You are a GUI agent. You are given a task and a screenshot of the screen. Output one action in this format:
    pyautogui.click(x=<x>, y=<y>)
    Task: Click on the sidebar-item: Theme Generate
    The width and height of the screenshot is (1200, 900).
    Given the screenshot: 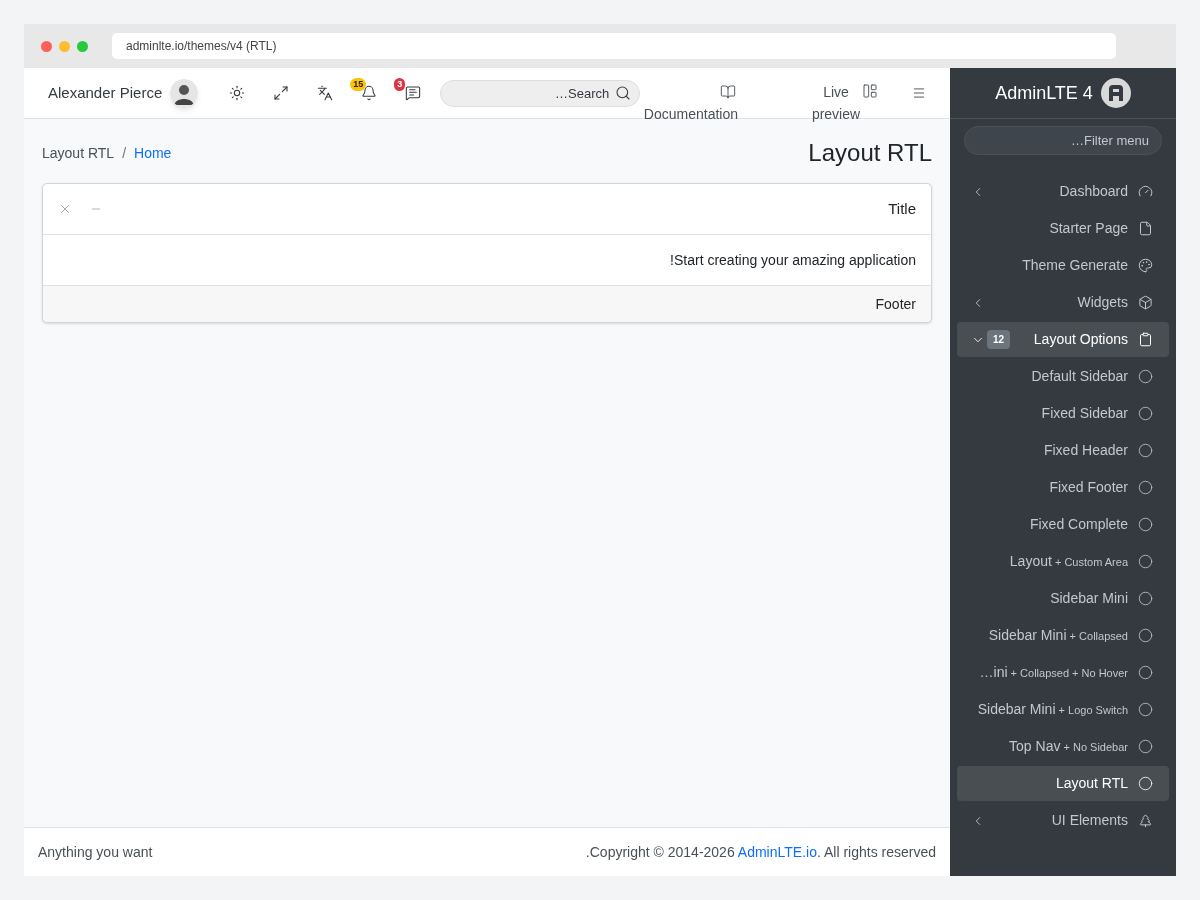 What is the action you would take?
    pyautogui.click(x=1063, y=265)
    